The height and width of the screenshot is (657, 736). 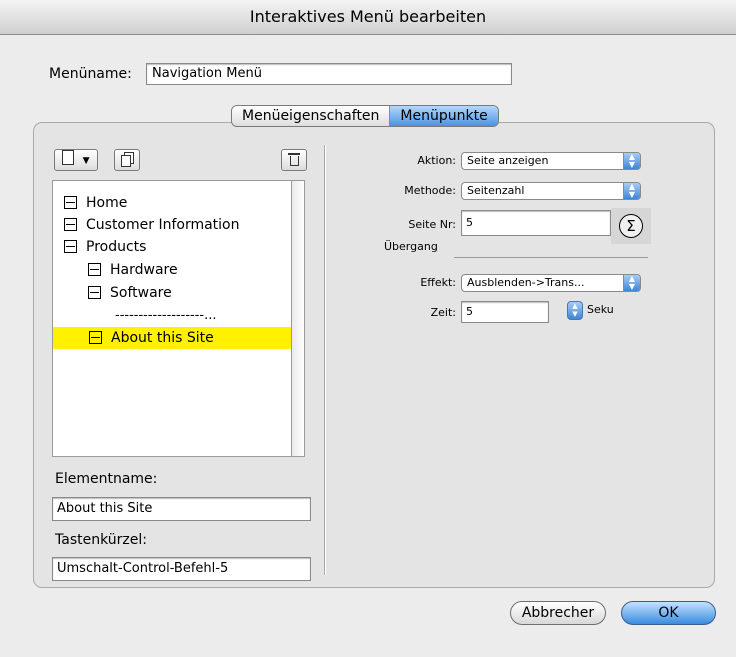 What do you see at coordinates (444, 116) in the screenshot?
I see `tab-menuepunkte: Menüpunkte` at bounding box center [444, 116].